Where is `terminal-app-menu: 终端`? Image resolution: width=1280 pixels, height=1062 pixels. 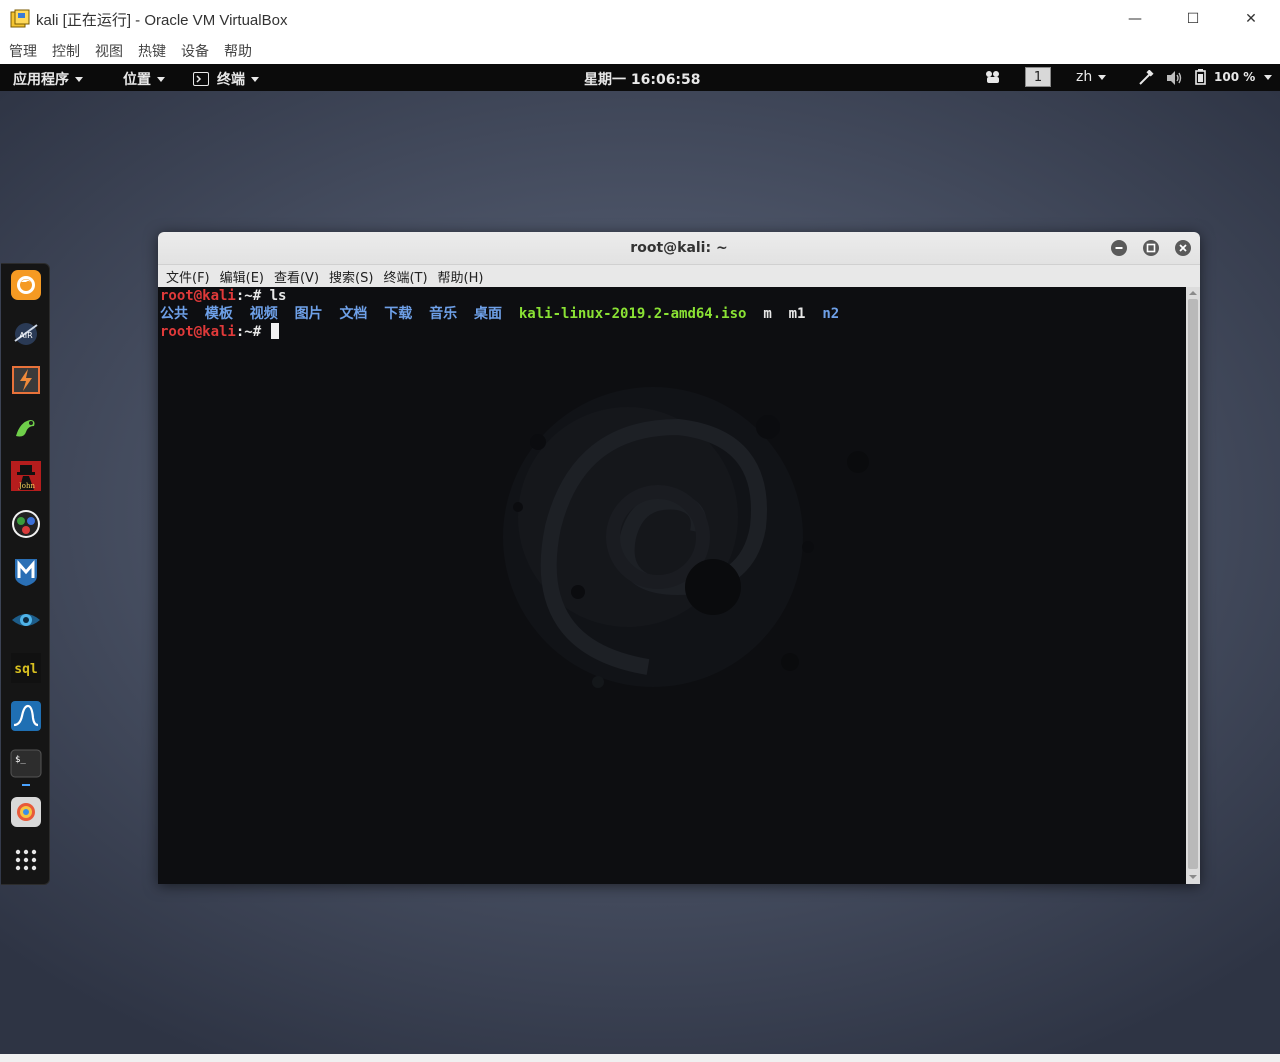 terminal-app-menu: 终端 is located at coordinates (226, 79).